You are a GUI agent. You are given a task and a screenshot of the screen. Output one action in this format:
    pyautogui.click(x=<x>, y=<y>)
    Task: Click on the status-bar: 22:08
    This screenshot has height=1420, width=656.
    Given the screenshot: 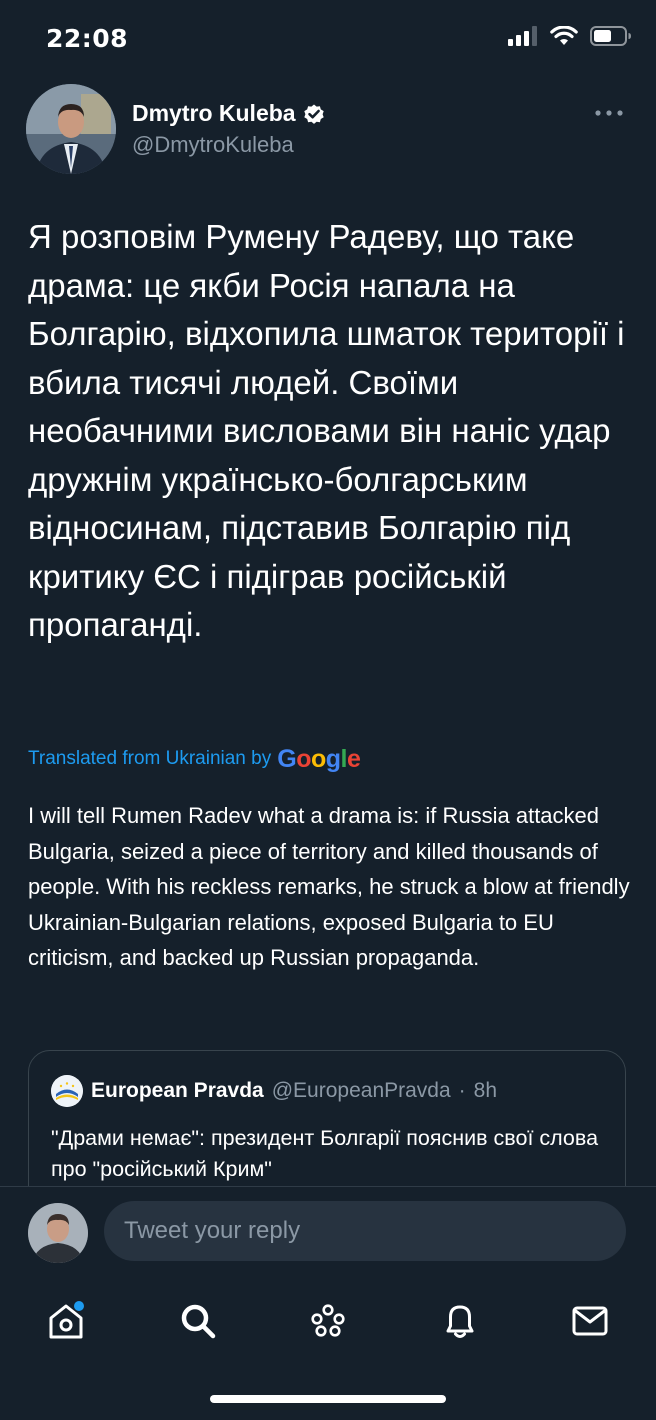 What is the action you would take?
    pyautogui.click(x=328, y=40)
    